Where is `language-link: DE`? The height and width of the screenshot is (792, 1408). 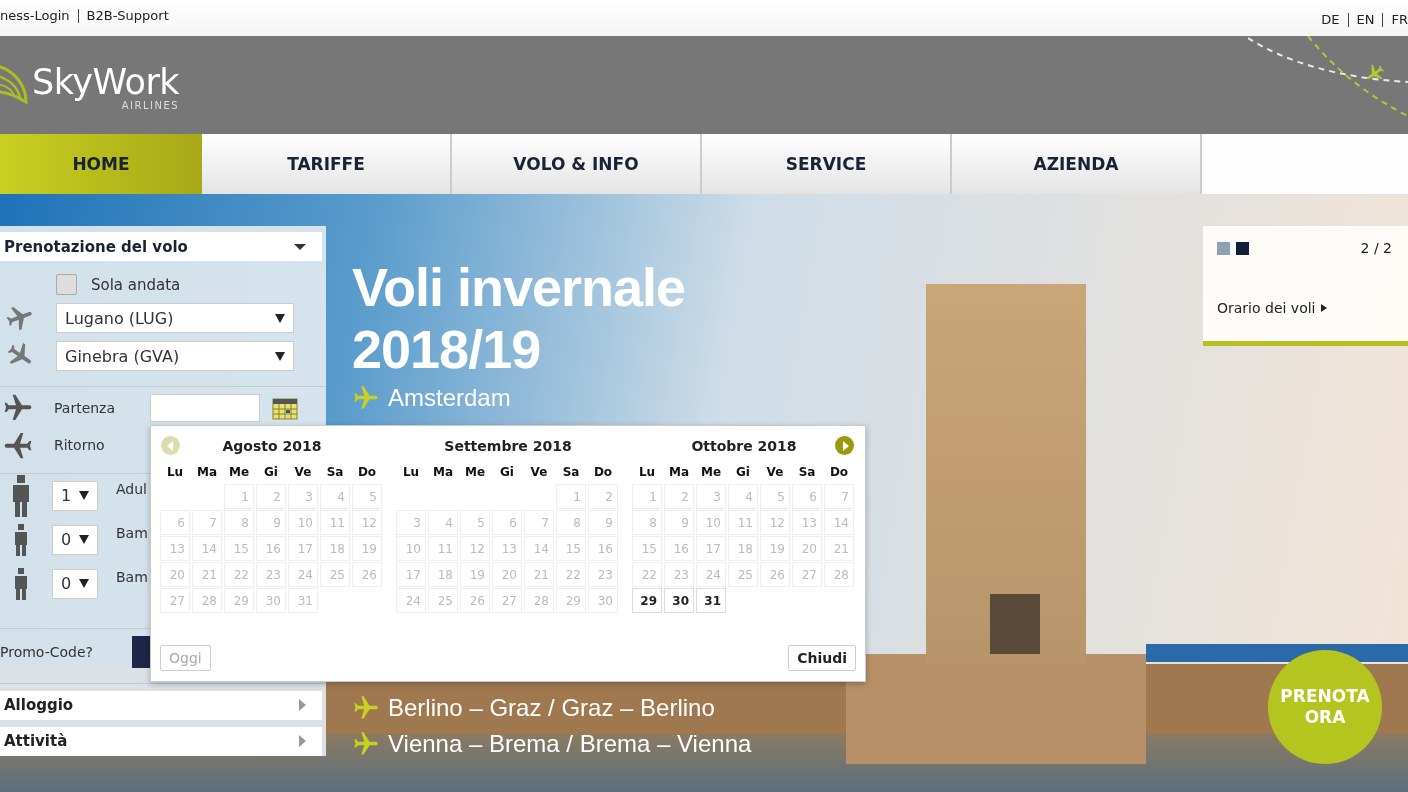
language-link: DE is located at coordinates (1330, 19).